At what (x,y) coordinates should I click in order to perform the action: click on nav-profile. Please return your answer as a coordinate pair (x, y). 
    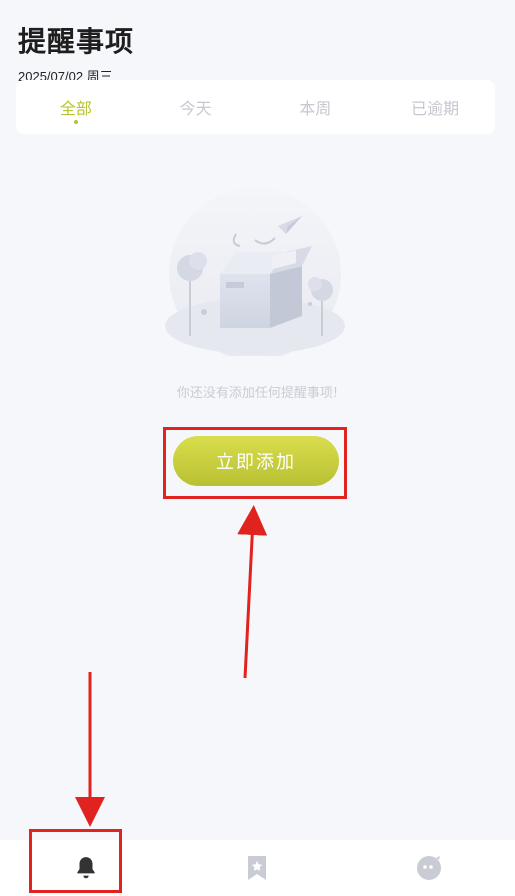
    Looking at the image, I should click on (429, 868).